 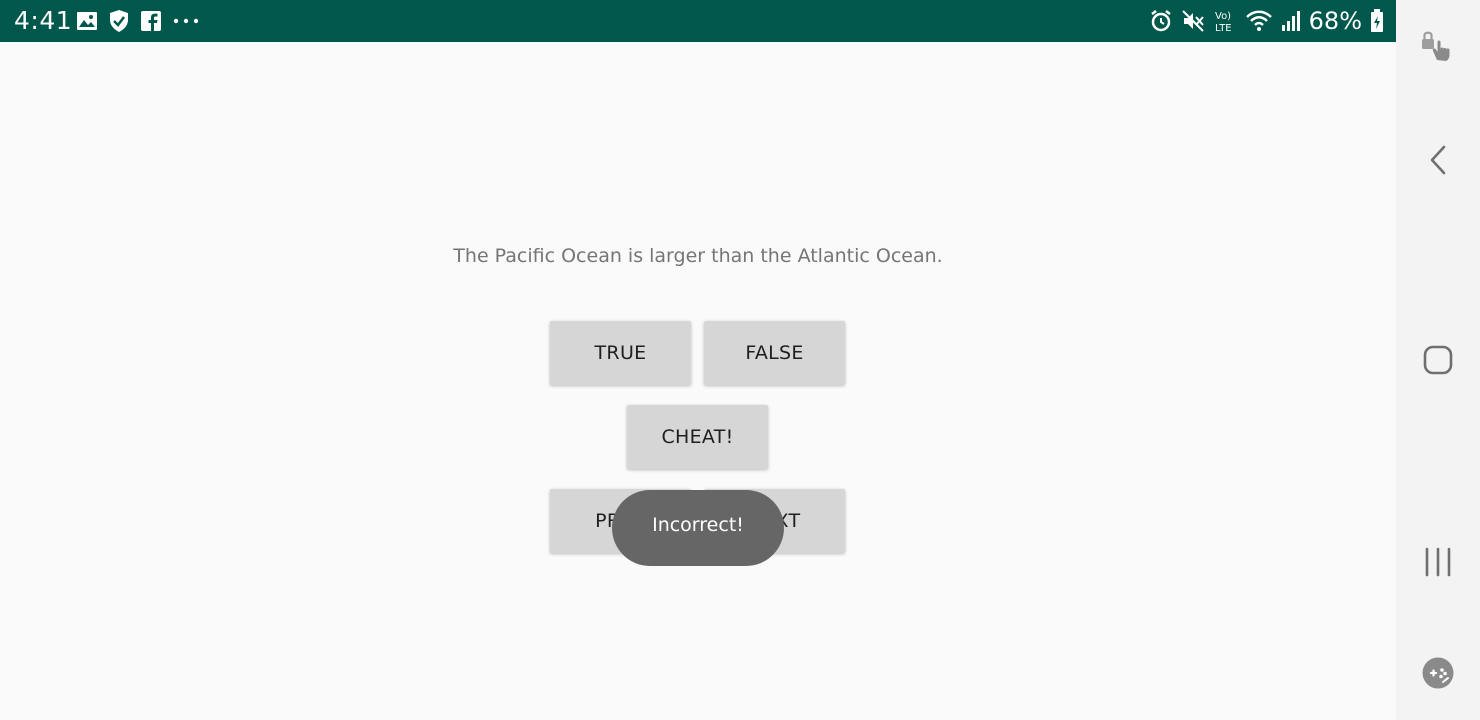 I want to click on battery-percent: 68%, so click(x=1335, y=21).